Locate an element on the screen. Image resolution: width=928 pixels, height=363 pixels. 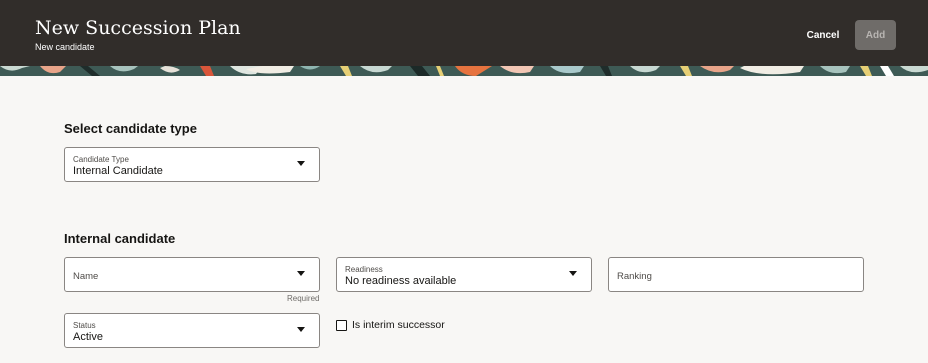
cancel-button: Cancel is located at coordinates (823, 35).